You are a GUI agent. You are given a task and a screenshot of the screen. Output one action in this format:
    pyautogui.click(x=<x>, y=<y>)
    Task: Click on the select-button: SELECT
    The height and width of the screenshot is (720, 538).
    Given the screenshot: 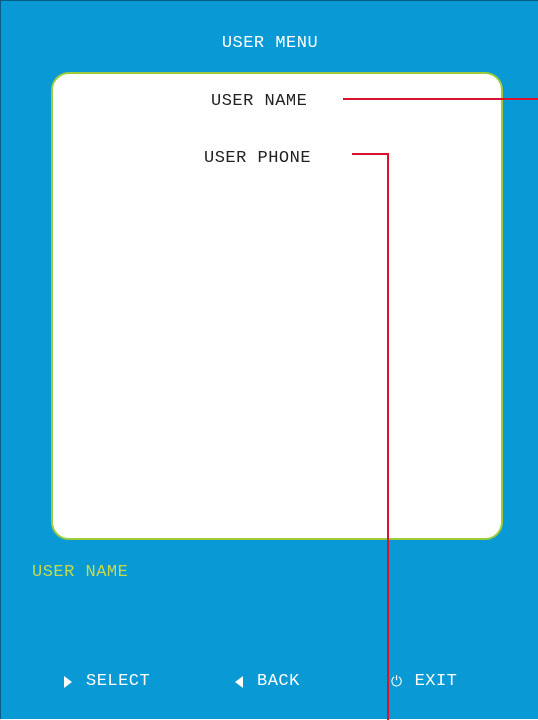 What is the action you would take?
    pyautogui.click(x=107, y=681)
    